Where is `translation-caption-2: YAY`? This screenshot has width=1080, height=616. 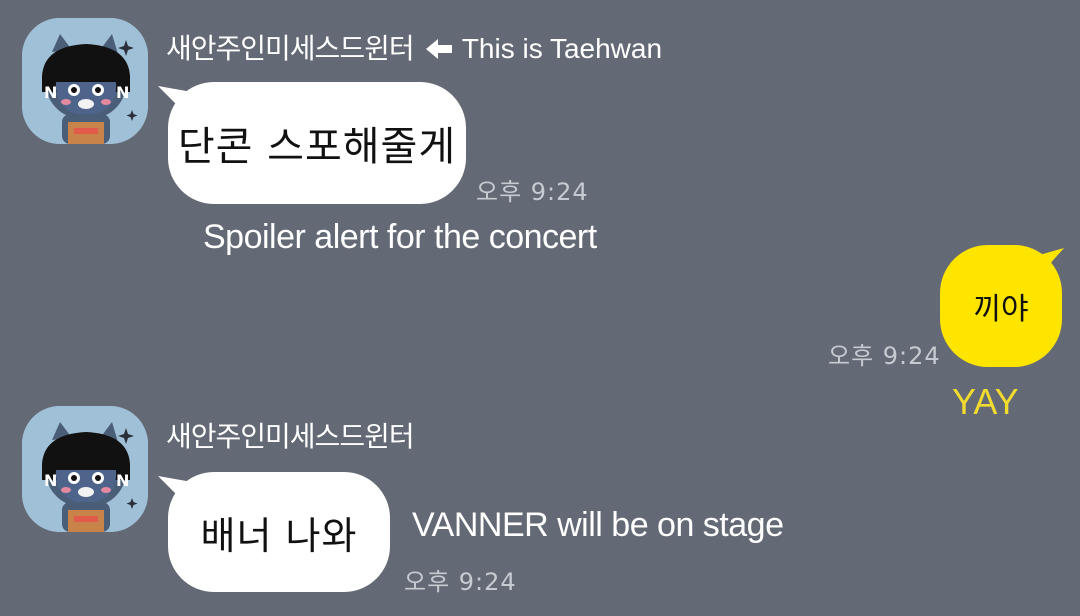
translation-caption-2: YAY is located at coordinates (985, 401).